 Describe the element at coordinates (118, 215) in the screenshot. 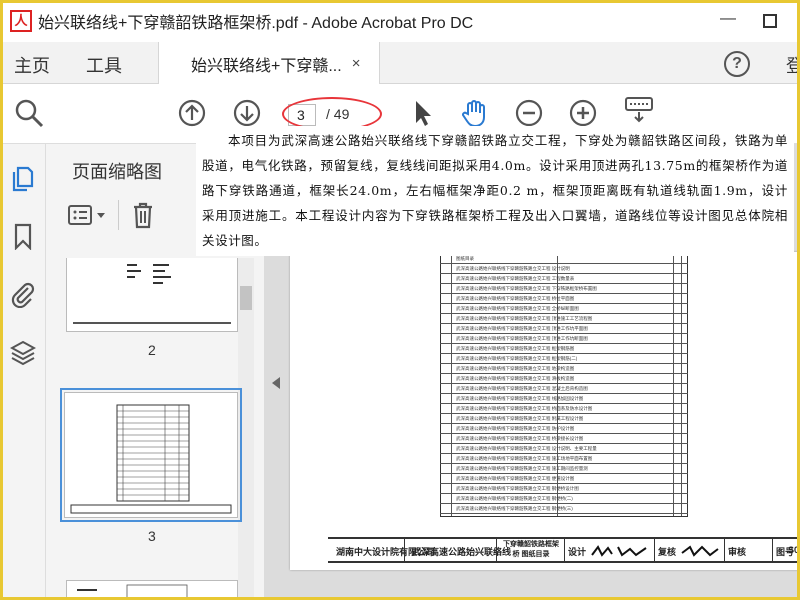

I see `divider` at that location.